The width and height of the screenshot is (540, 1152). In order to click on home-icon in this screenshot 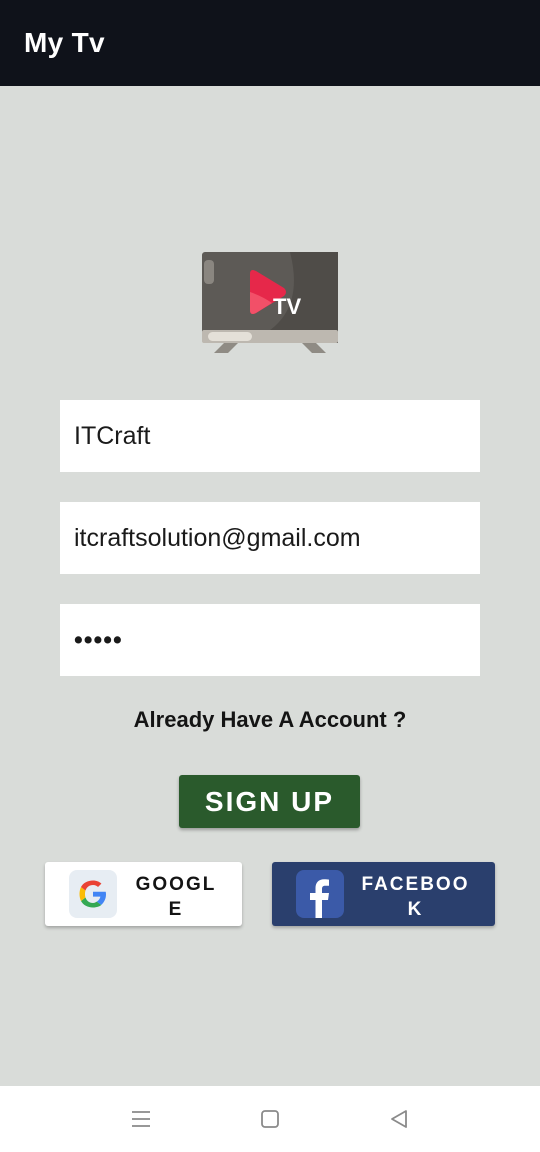, I will do `click(270, 1119)`.